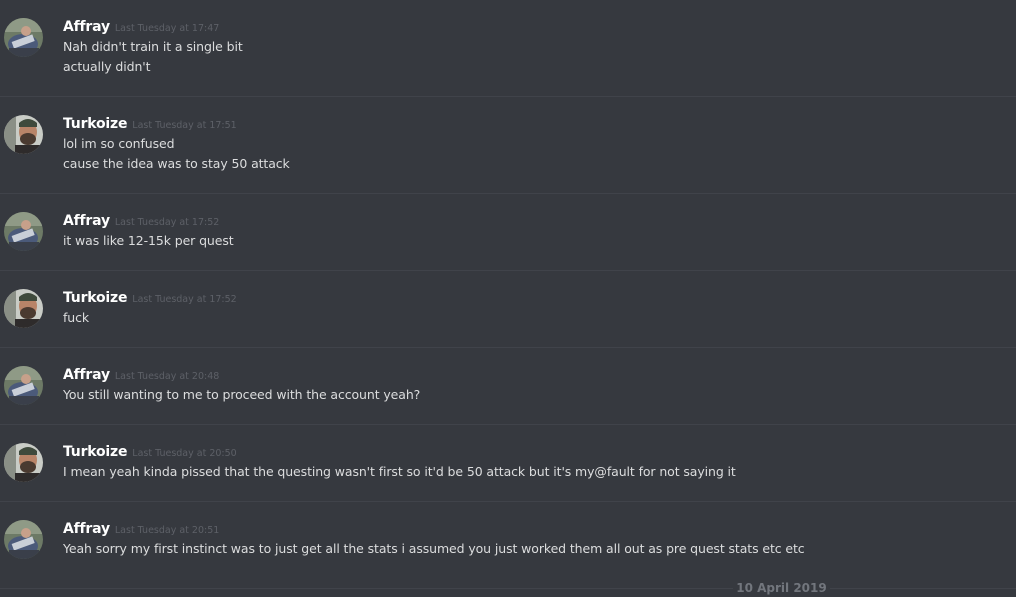 The width and height of the screenshot is (1016, 597). What do you see at coordinates (176, 163) in the screenshot?
I see `message-text: cause the idea was to stay 50 attack` at bounding box center [176, 163].